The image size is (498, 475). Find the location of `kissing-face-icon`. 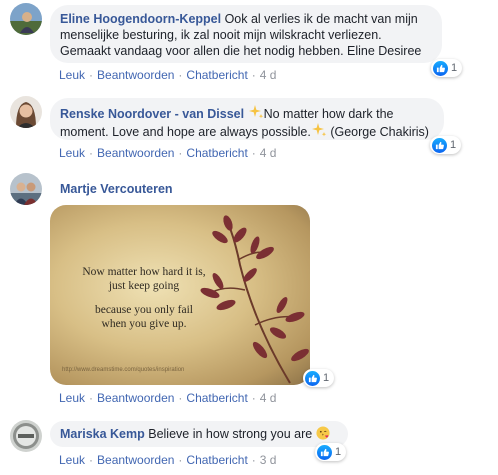

kissing-face-icon is located at coordinates (323, 433).